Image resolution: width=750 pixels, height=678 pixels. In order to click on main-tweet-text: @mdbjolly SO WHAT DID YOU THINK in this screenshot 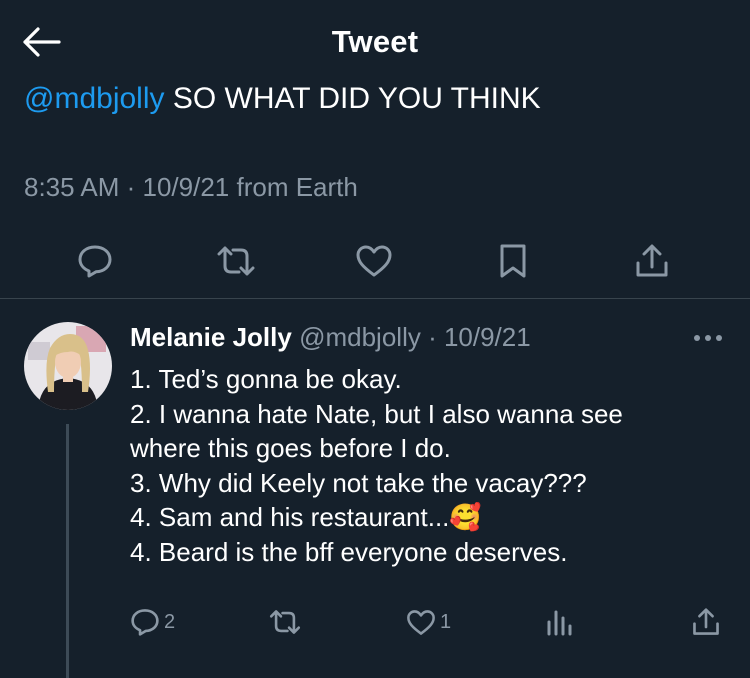, I will do `click(282, 99)`.